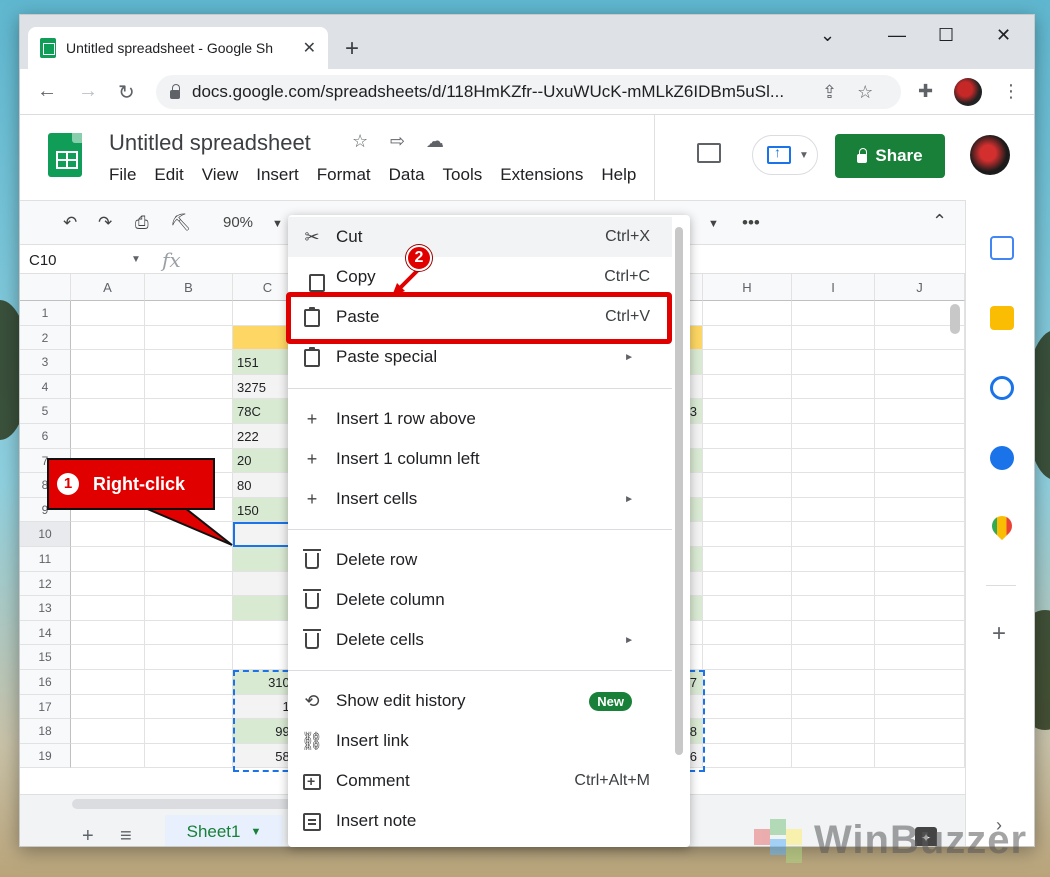  Describe the element at coordinates (946, 35) in the screenshot. I see `maximize-button: ☐` at that location.